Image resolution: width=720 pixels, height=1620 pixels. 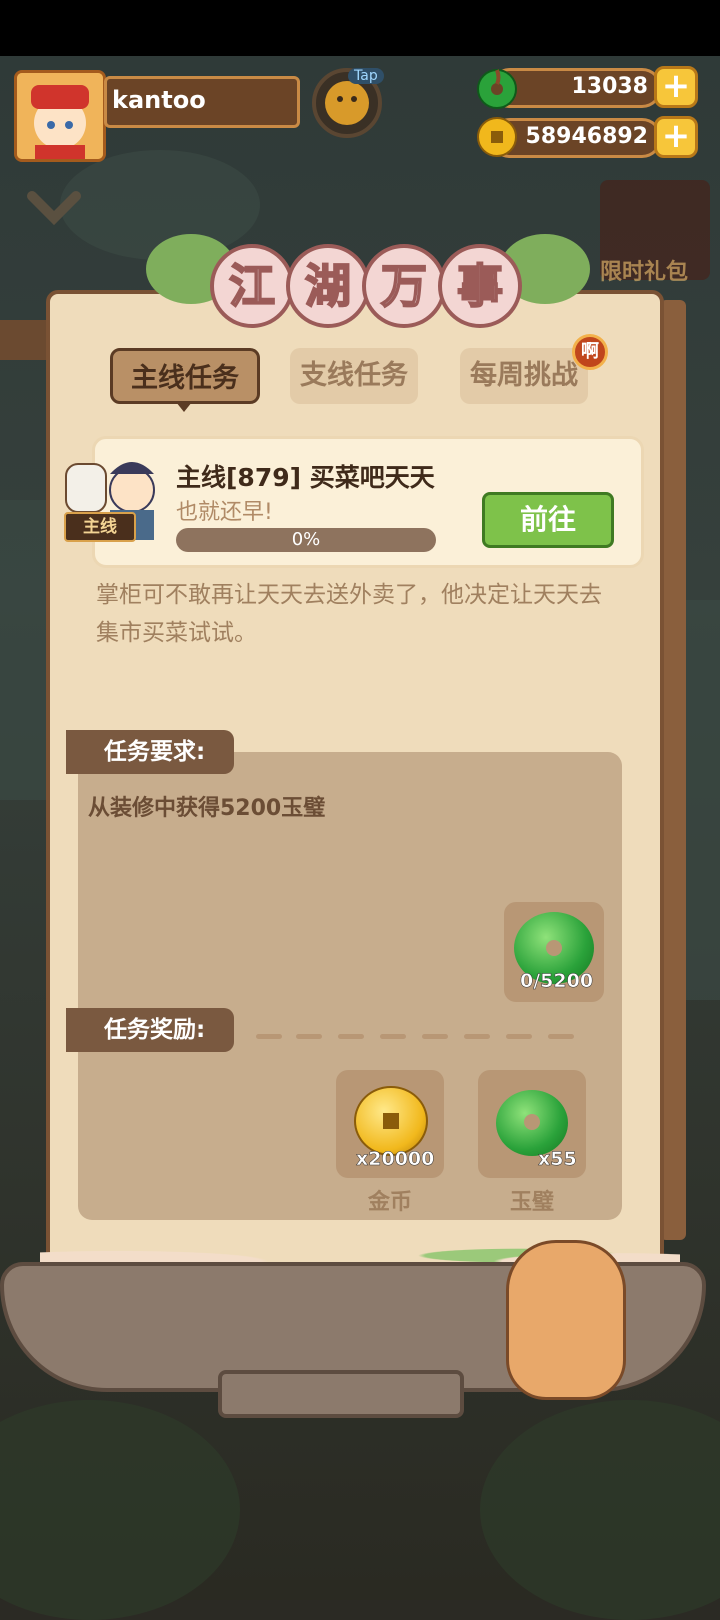 I want to click on player-avatar, so click(x=60, y=116).